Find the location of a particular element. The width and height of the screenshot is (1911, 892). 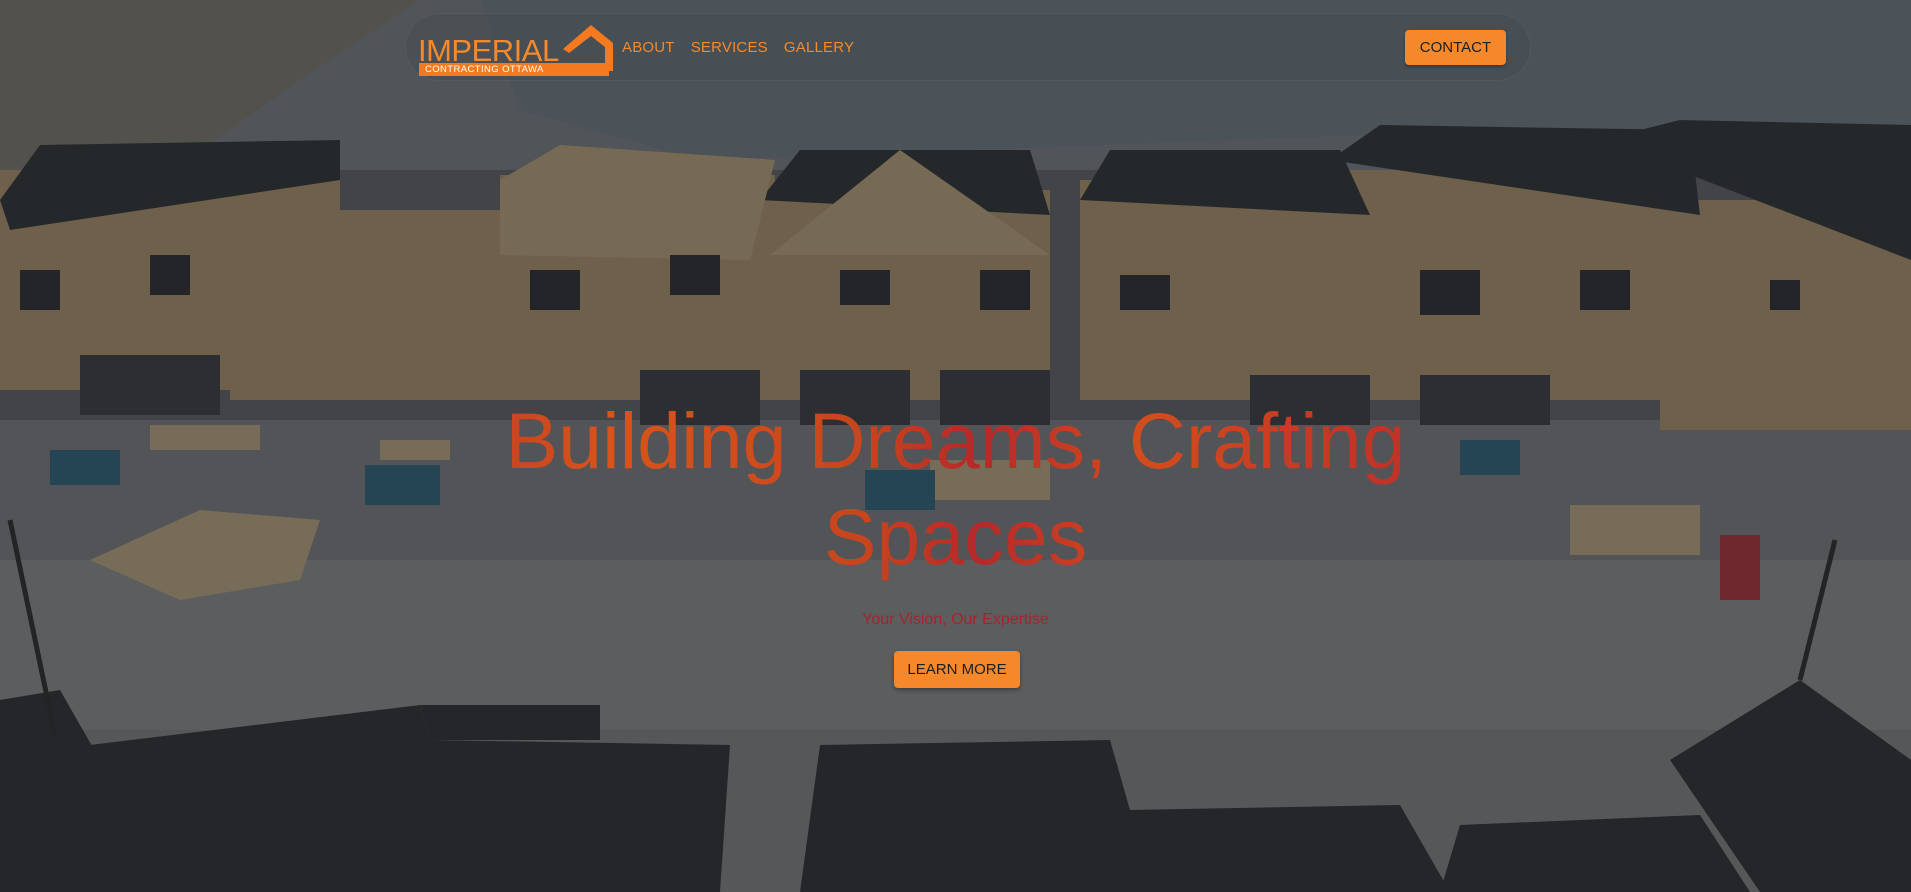

learn-more-button: LEARN MORE is located at coordinates (957, 669).